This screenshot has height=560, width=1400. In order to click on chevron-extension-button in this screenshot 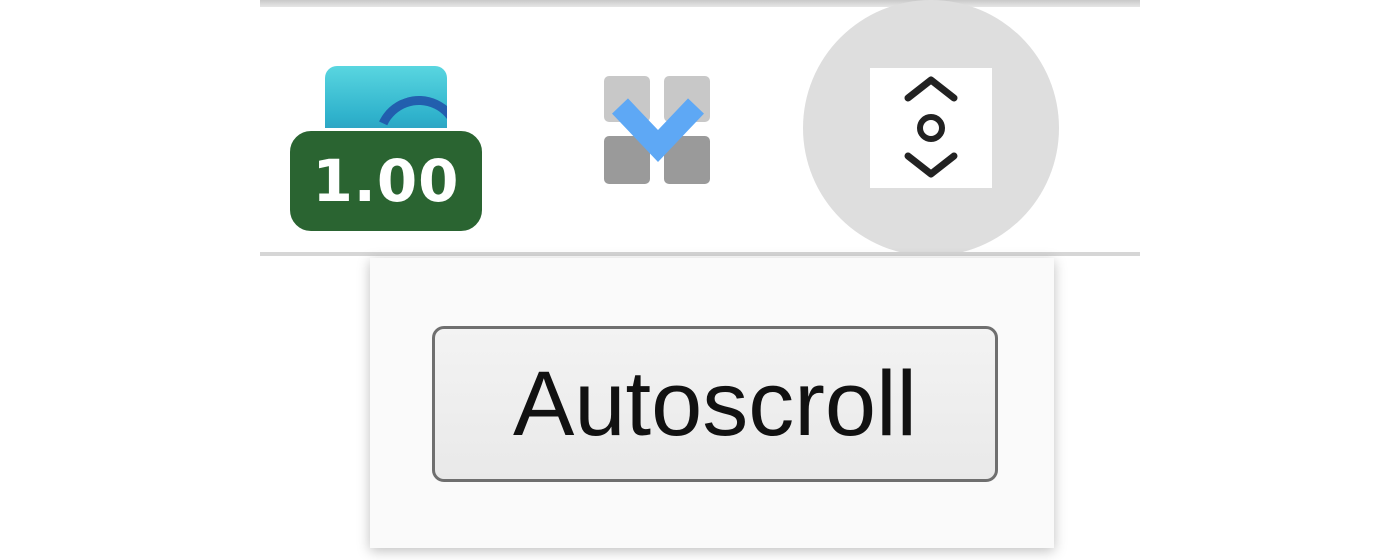, I will do `click(658, 130)`.